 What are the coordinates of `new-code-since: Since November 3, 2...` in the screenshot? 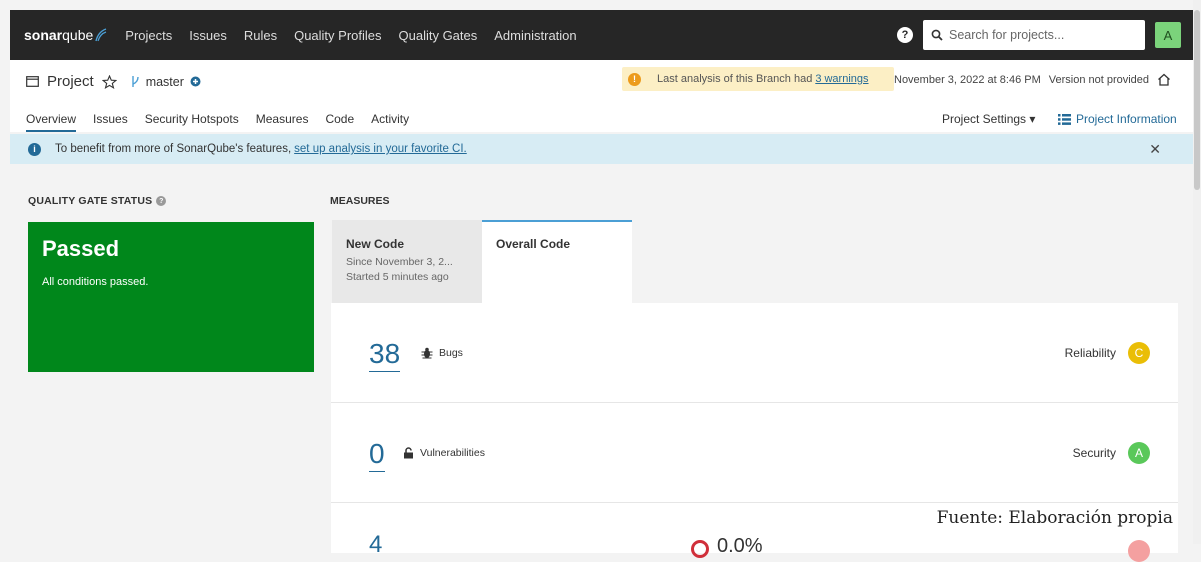 It's located at (399, 262).